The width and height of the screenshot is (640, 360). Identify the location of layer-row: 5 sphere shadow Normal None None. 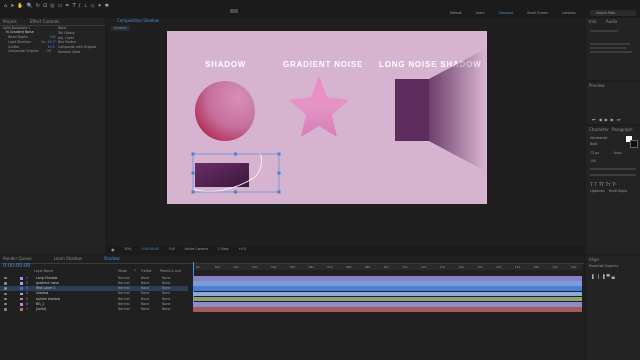
(94, 299).